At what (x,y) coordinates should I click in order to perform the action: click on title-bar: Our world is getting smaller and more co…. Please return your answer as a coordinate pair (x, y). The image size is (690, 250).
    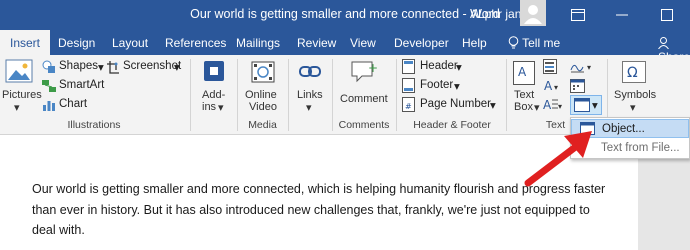
    Looking at the image, I should click on (345, 15).